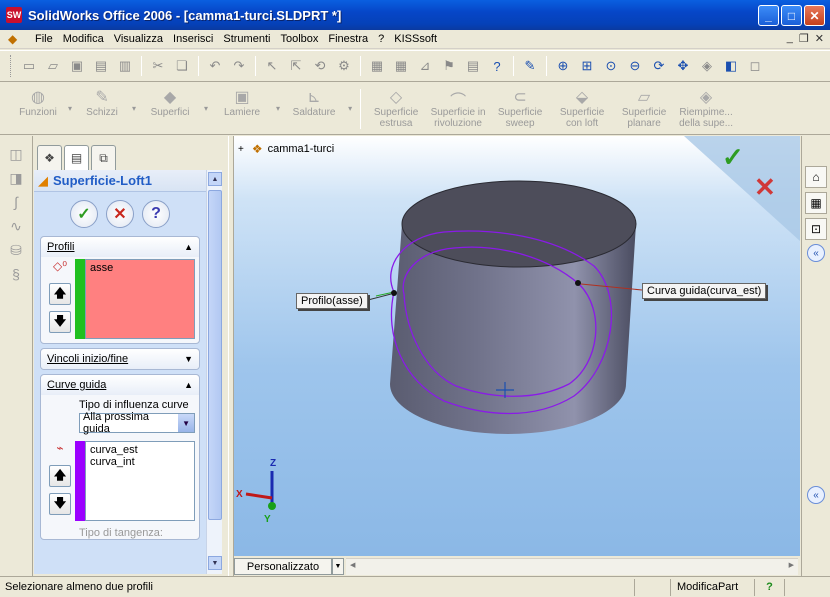 The image size is (830, 597). What do you see at coordinates (138, 39) in the screenshot?
I see `menu-visualizza: Visualizza` at bounding box center [138, 39].